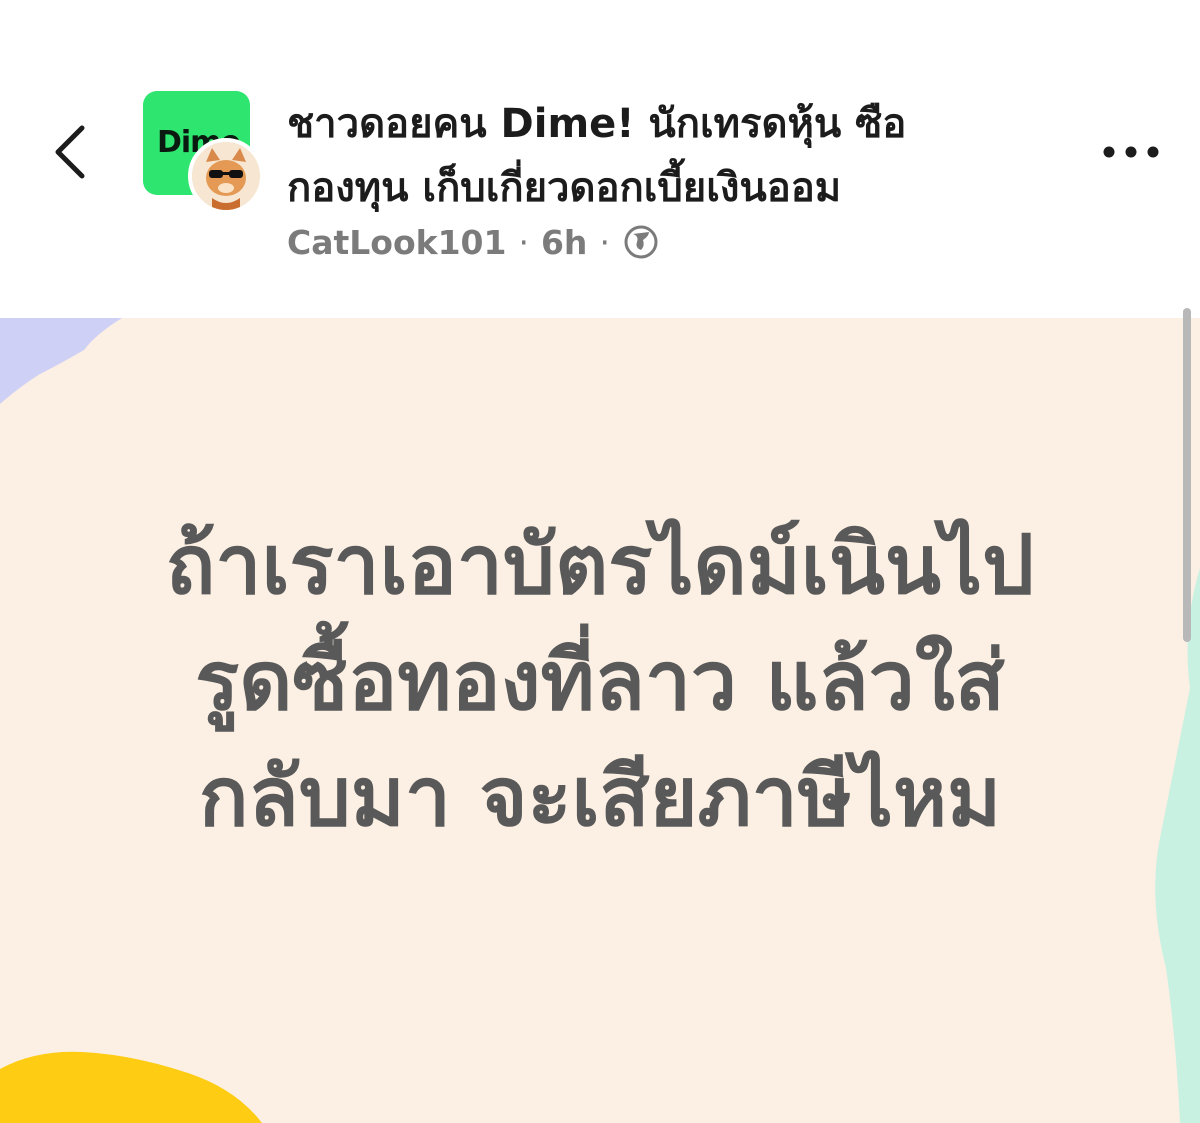 Image resolution: width=1200 pixels, height=1123 pixels. What do you see at coordinates (61, 361) in the screenshot?
I see `decor-blob-lavender` at bounding box center [61, 361].